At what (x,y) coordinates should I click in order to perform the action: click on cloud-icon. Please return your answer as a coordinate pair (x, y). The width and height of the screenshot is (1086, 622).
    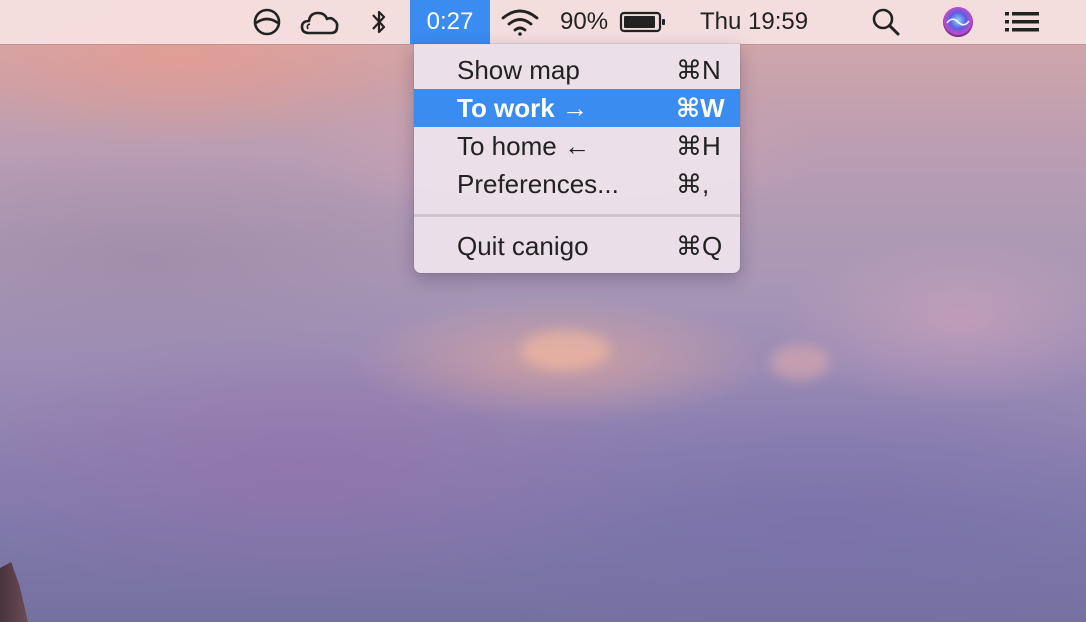
    Looking at the image, I should click on (320, 22).